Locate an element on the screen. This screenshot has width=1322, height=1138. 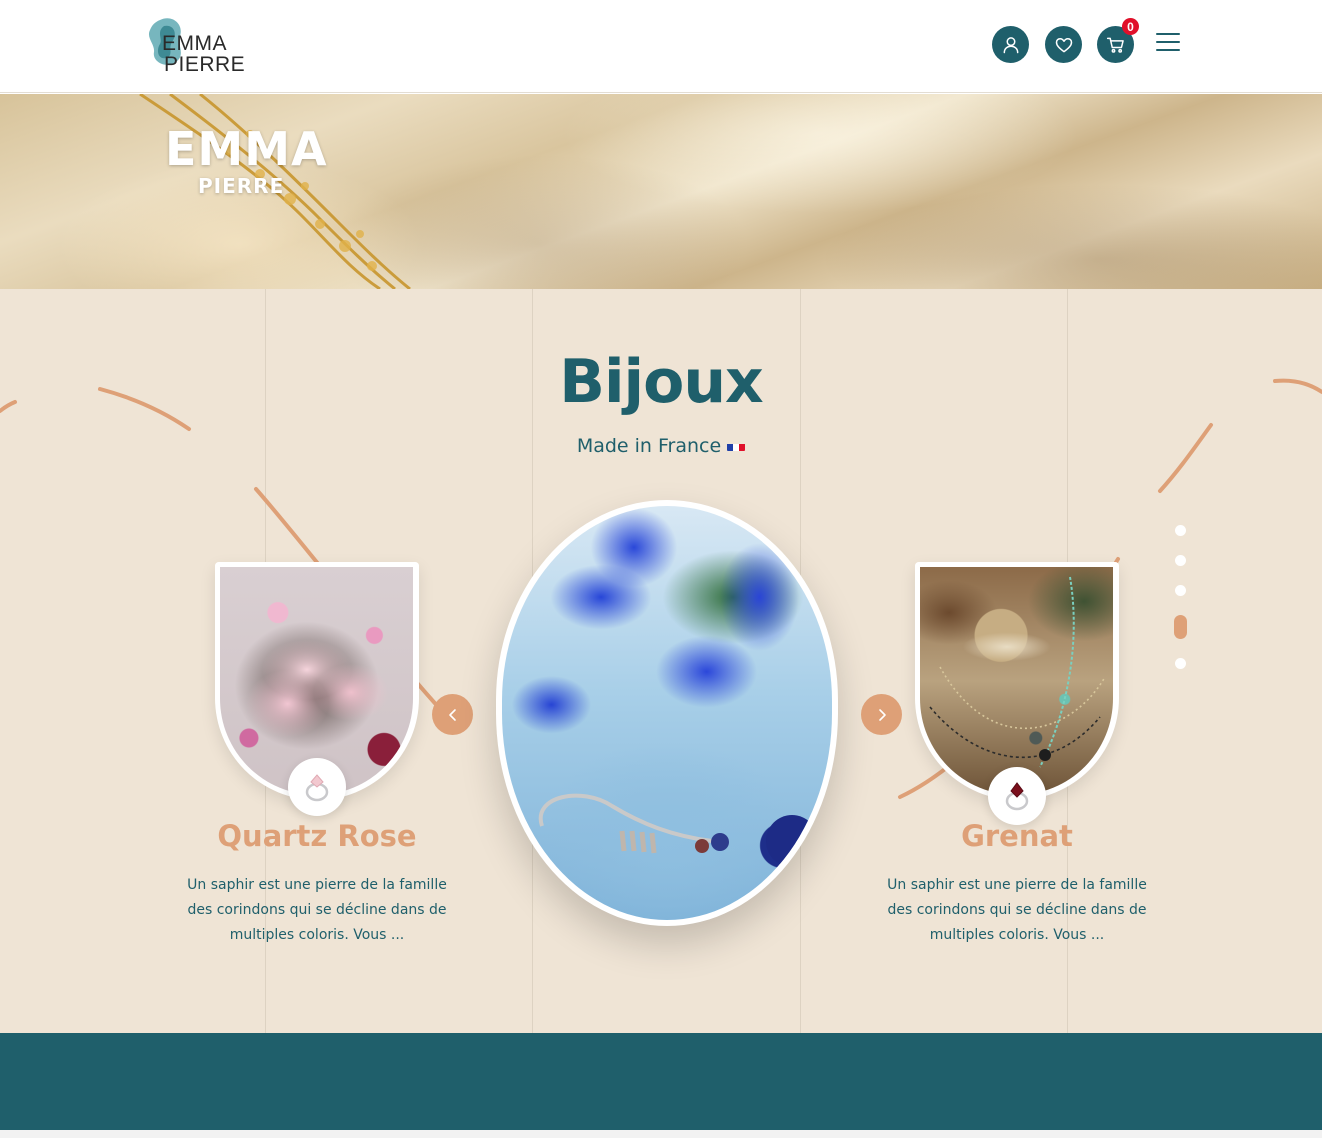
product-card-right-title: Grenat is located at coordinates (1017, 836).